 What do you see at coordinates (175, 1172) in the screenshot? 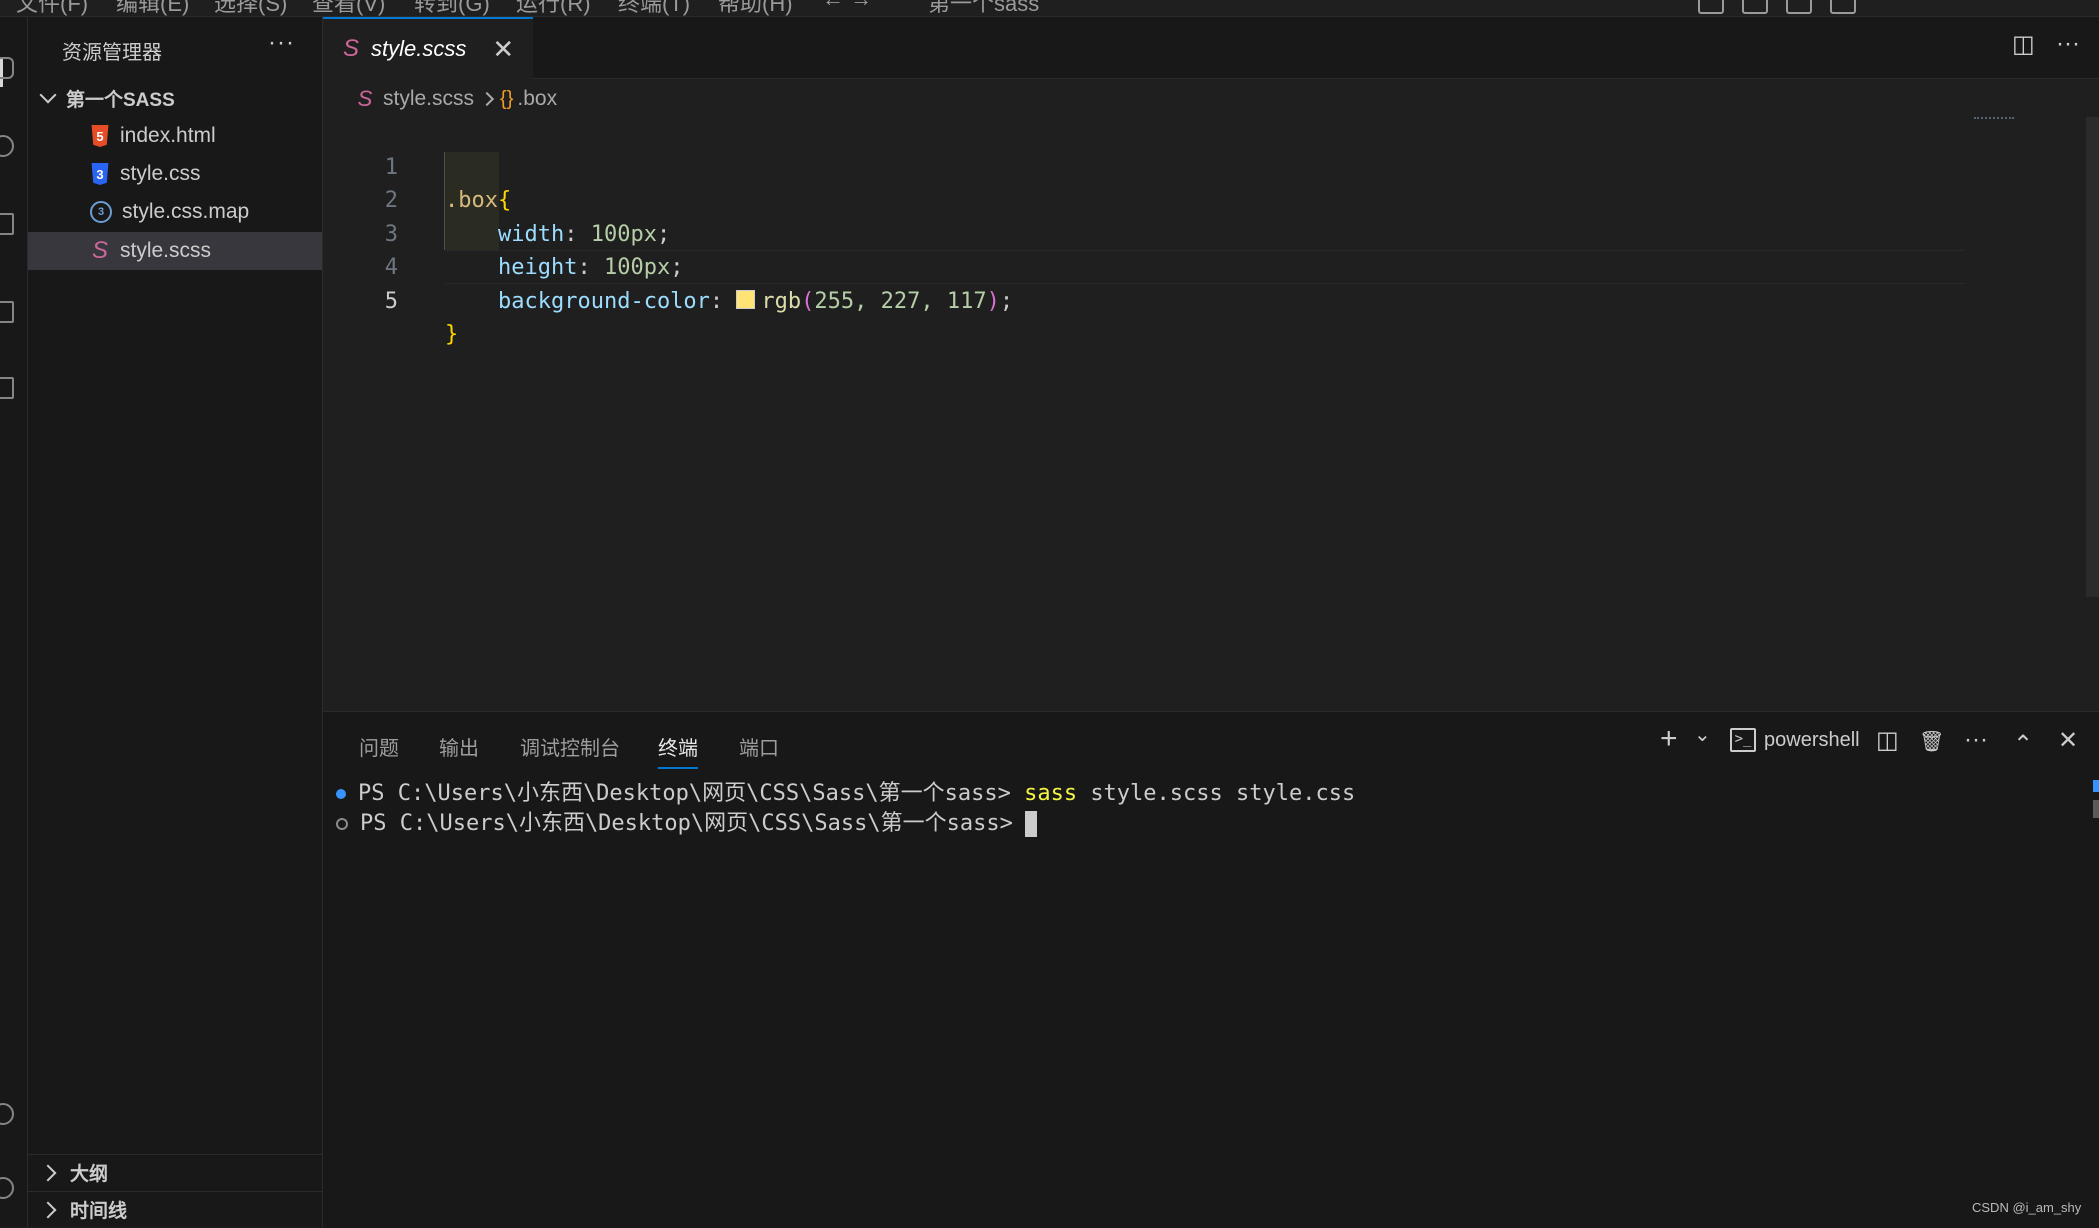
I see `outline-section: 大纲` at bounding box center [175, 1172].